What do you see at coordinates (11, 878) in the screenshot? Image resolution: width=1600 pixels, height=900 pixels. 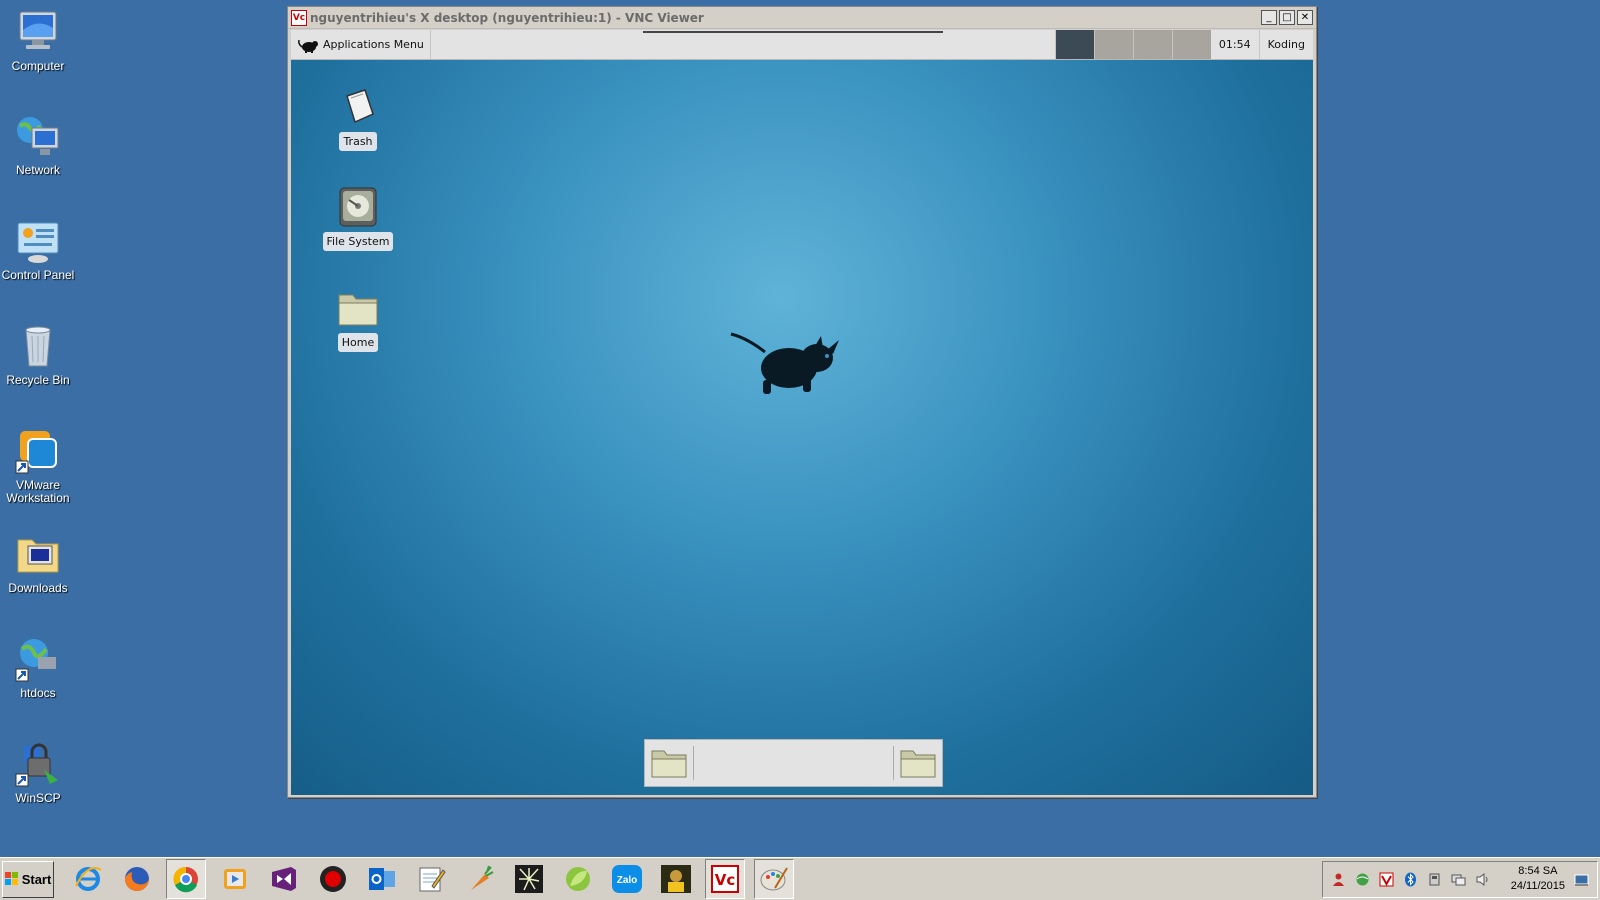 I see `windows-logo-icon` at bounding box center [11, 878].